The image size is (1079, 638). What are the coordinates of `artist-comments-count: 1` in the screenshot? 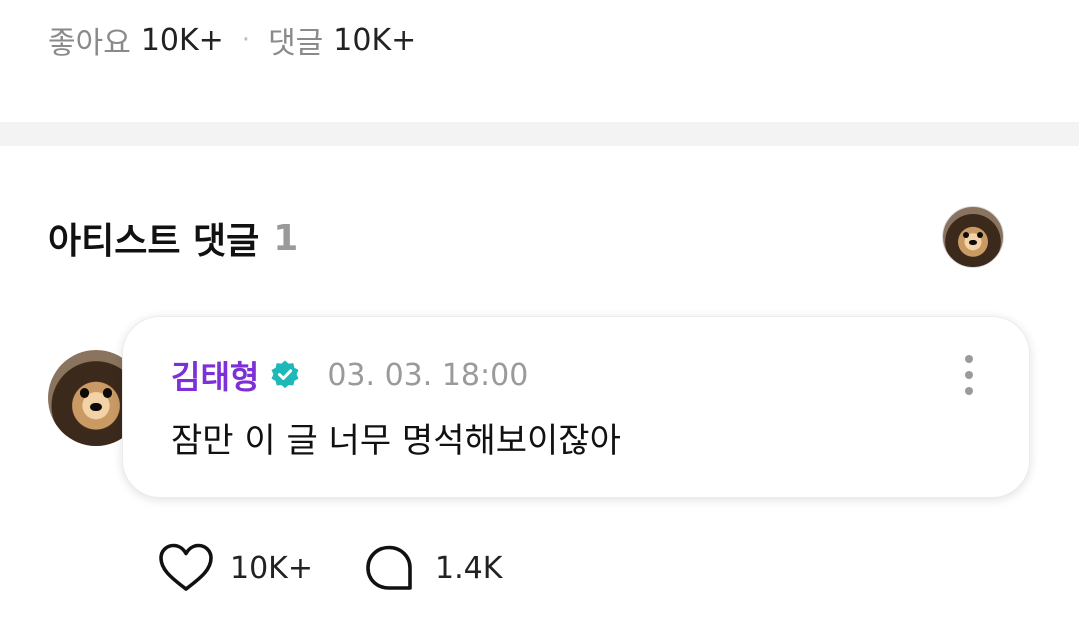 It's located at (286, 238).